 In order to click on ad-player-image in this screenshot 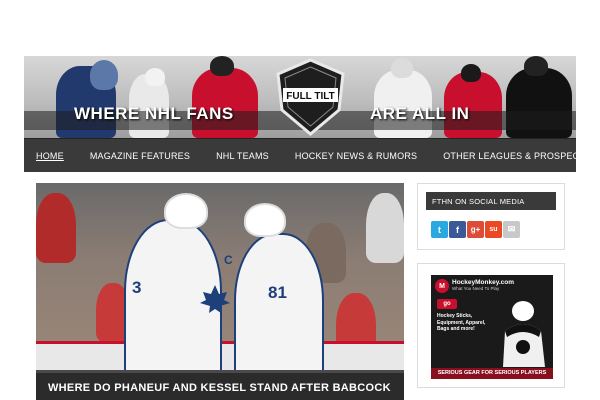, I will do `click(524, 334)`.